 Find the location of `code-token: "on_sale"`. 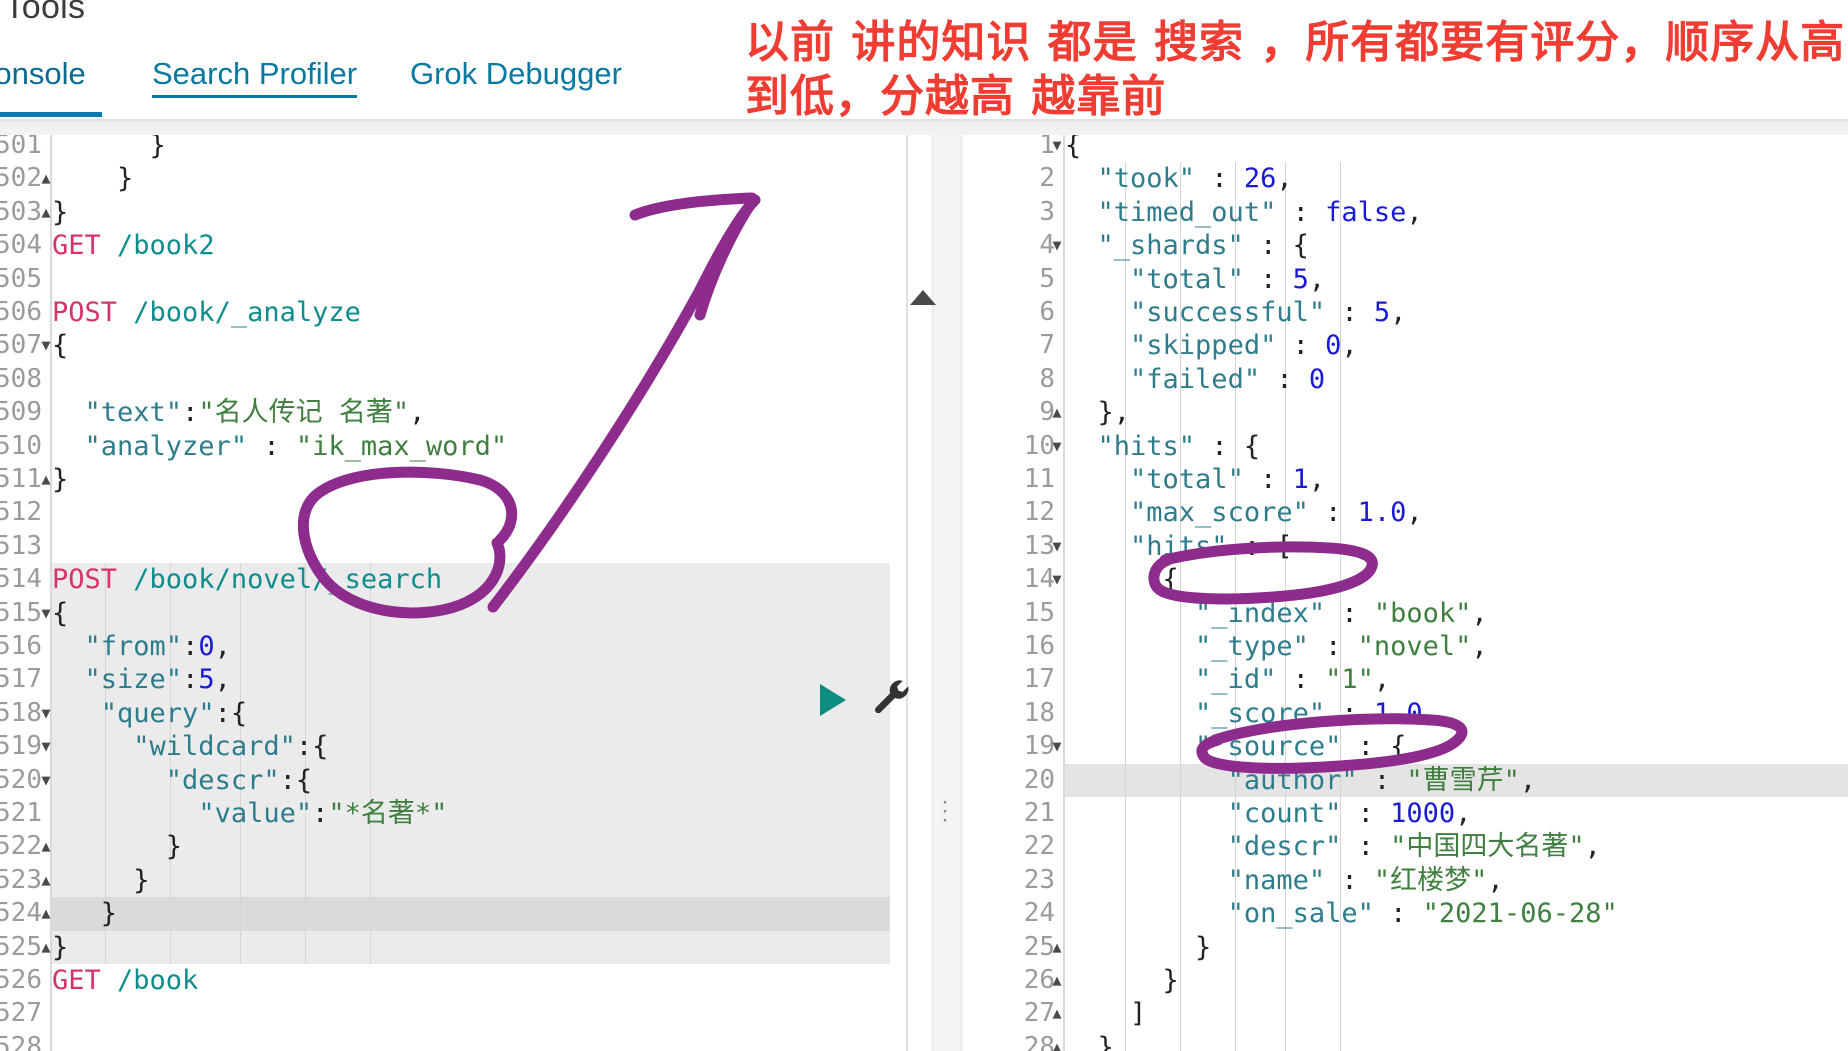

code-token: "on_sale" is located at coordinates (1300, 914).